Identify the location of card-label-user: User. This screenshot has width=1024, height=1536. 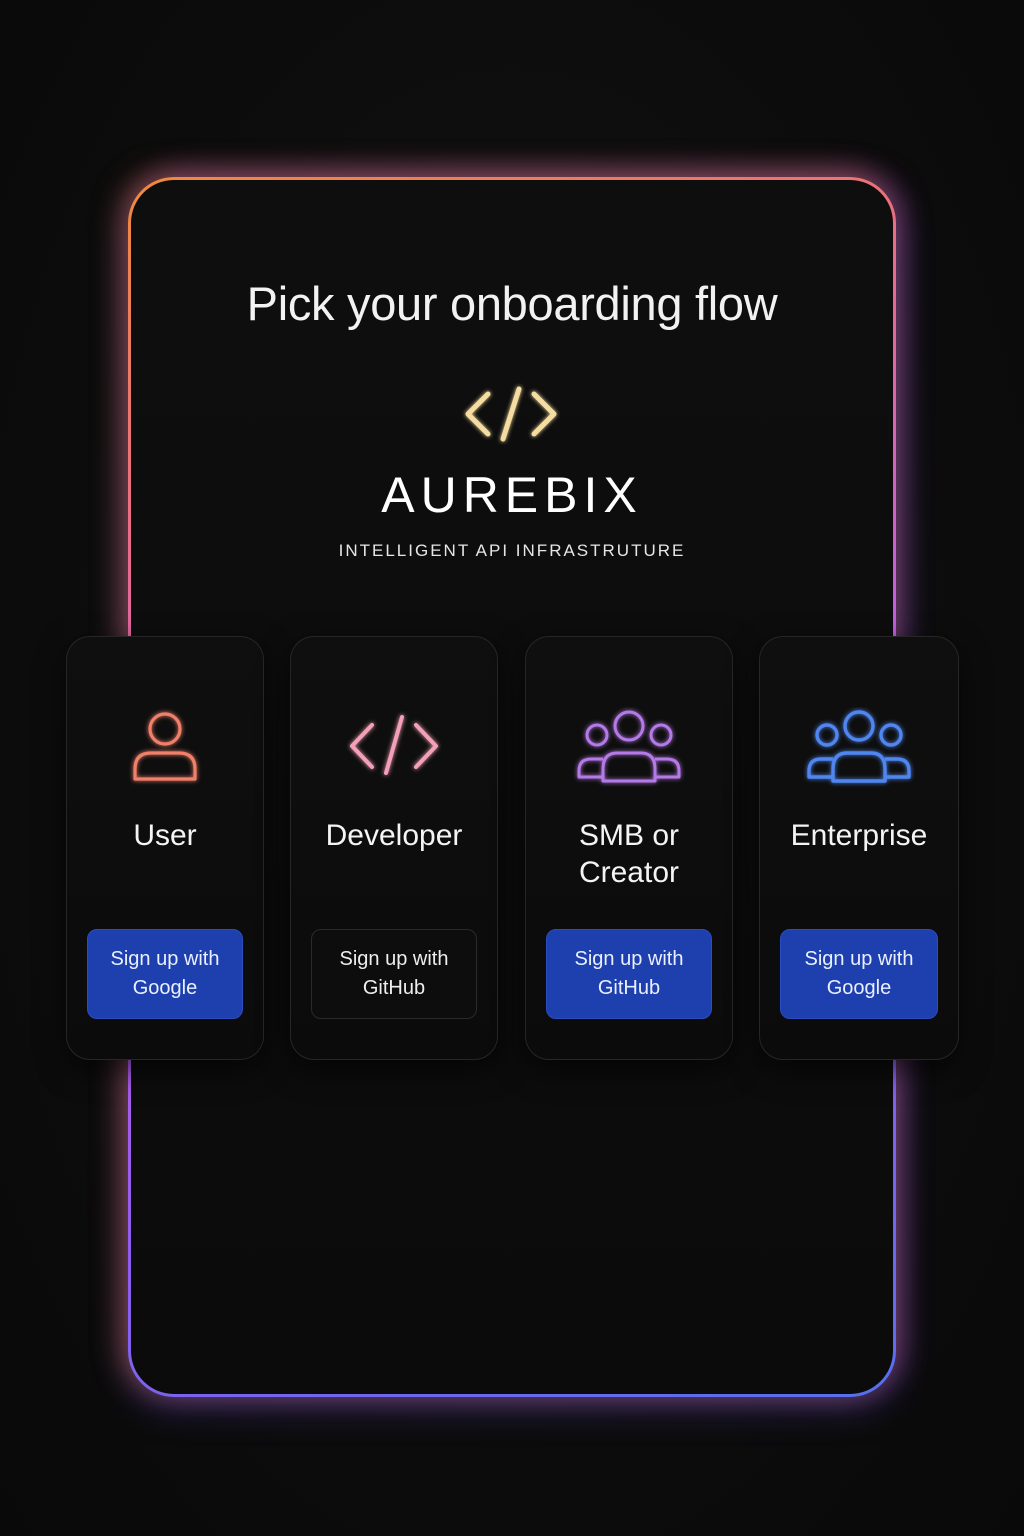
(165, 835).